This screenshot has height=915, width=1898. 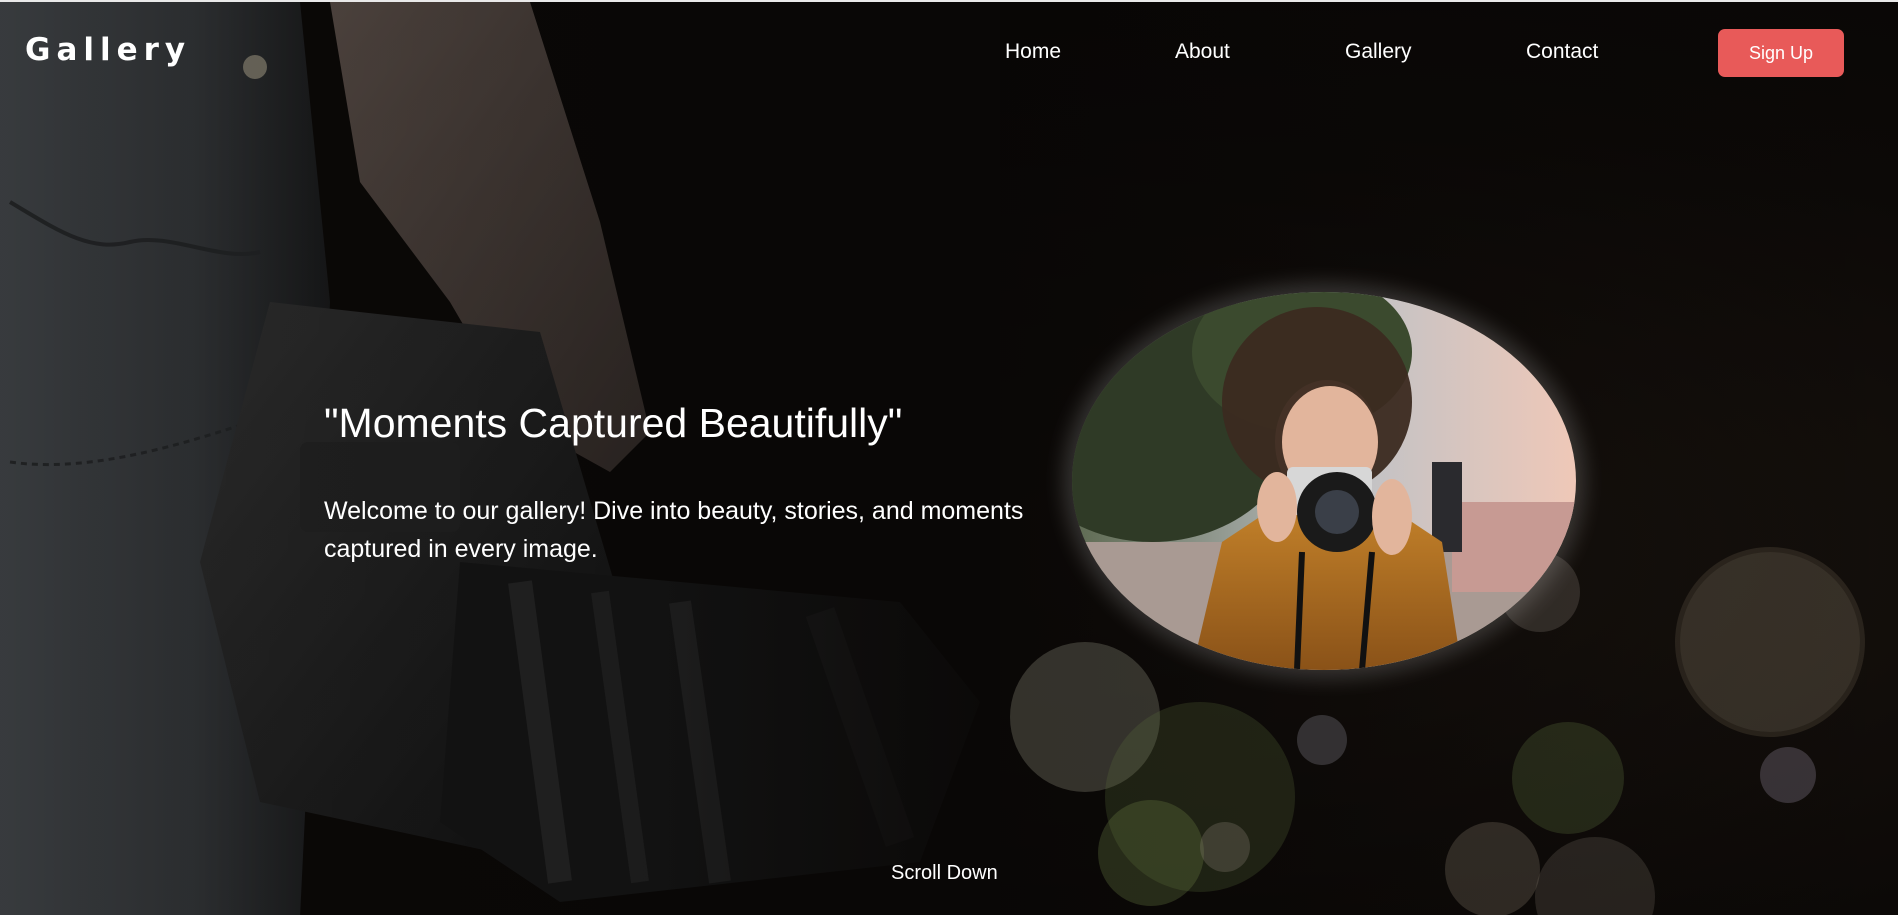 I want to click on signup-button: Sign Up, so click(x=1781, y=53).